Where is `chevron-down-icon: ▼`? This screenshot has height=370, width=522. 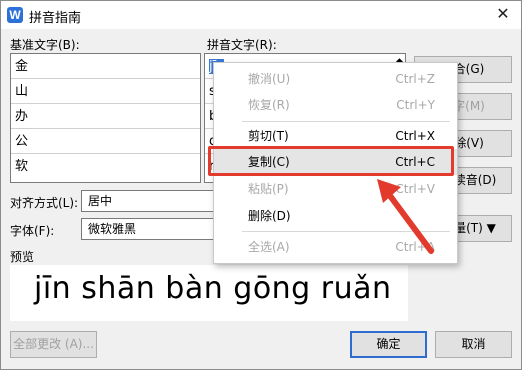 chevron-down-icon: ▼ is located at coordinates (491, 228).